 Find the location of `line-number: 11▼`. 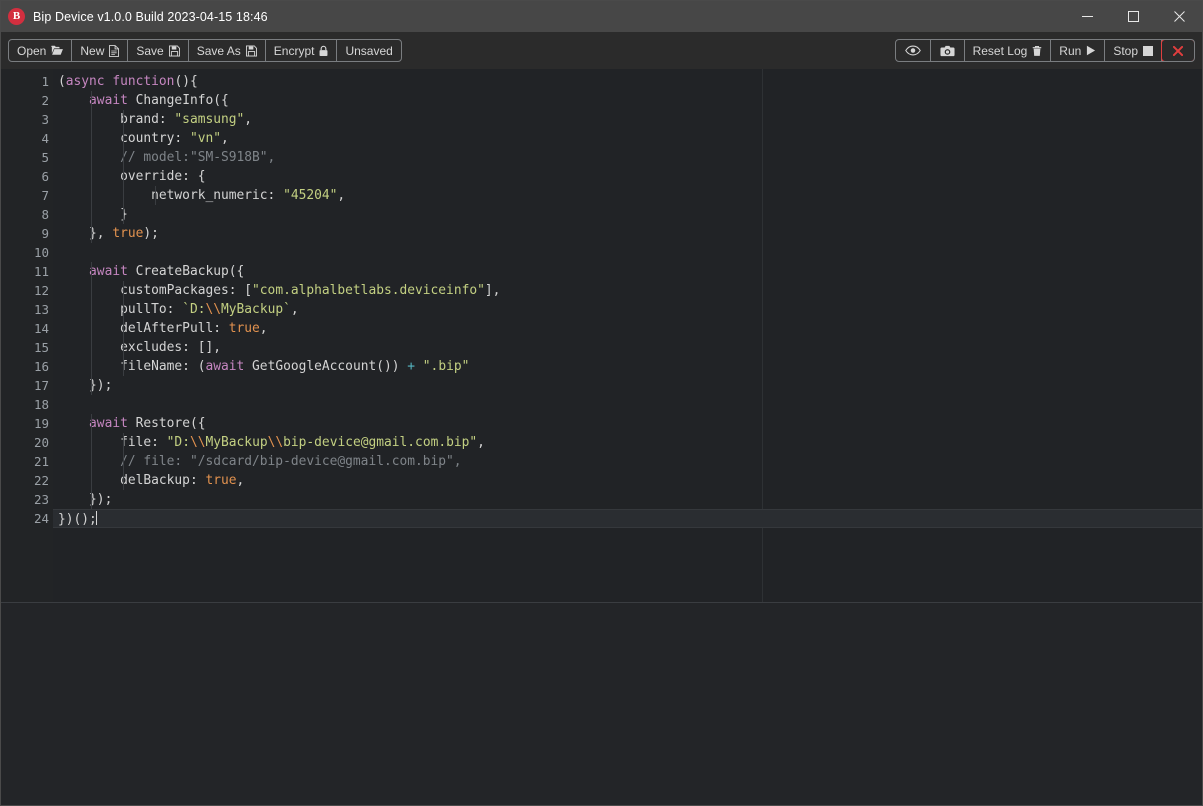

line-number: 11▼ is located at coordinates (30, 271).